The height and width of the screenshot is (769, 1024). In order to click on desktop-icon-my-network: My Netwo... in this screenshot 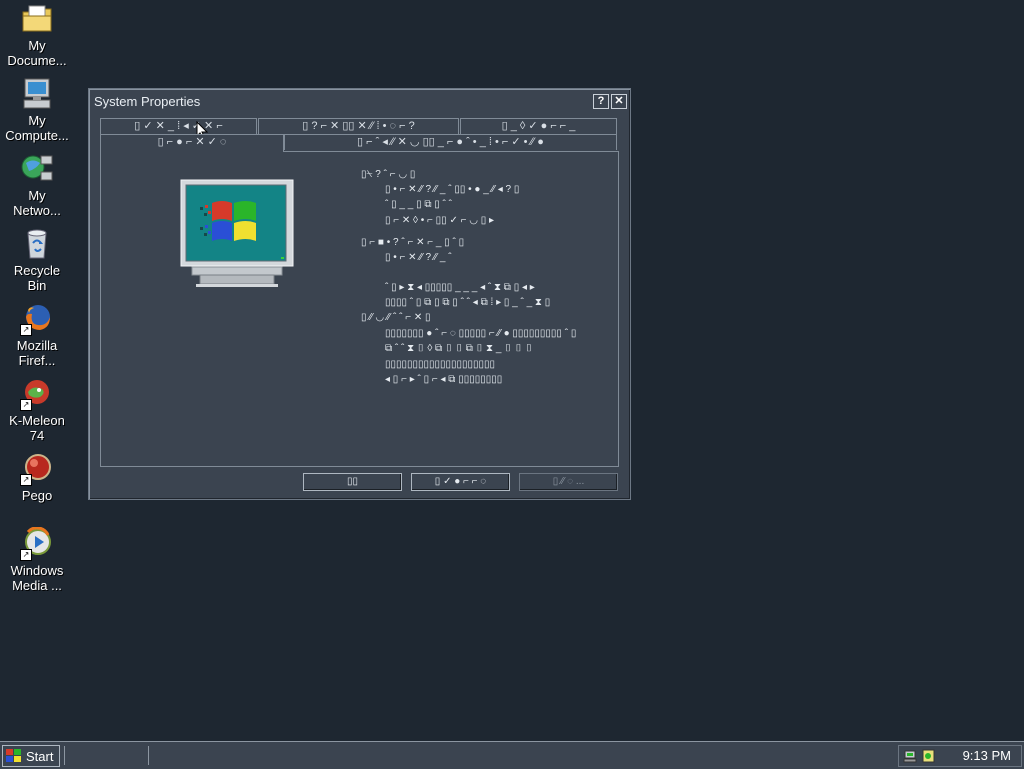, I will do `click(37, 185)`.